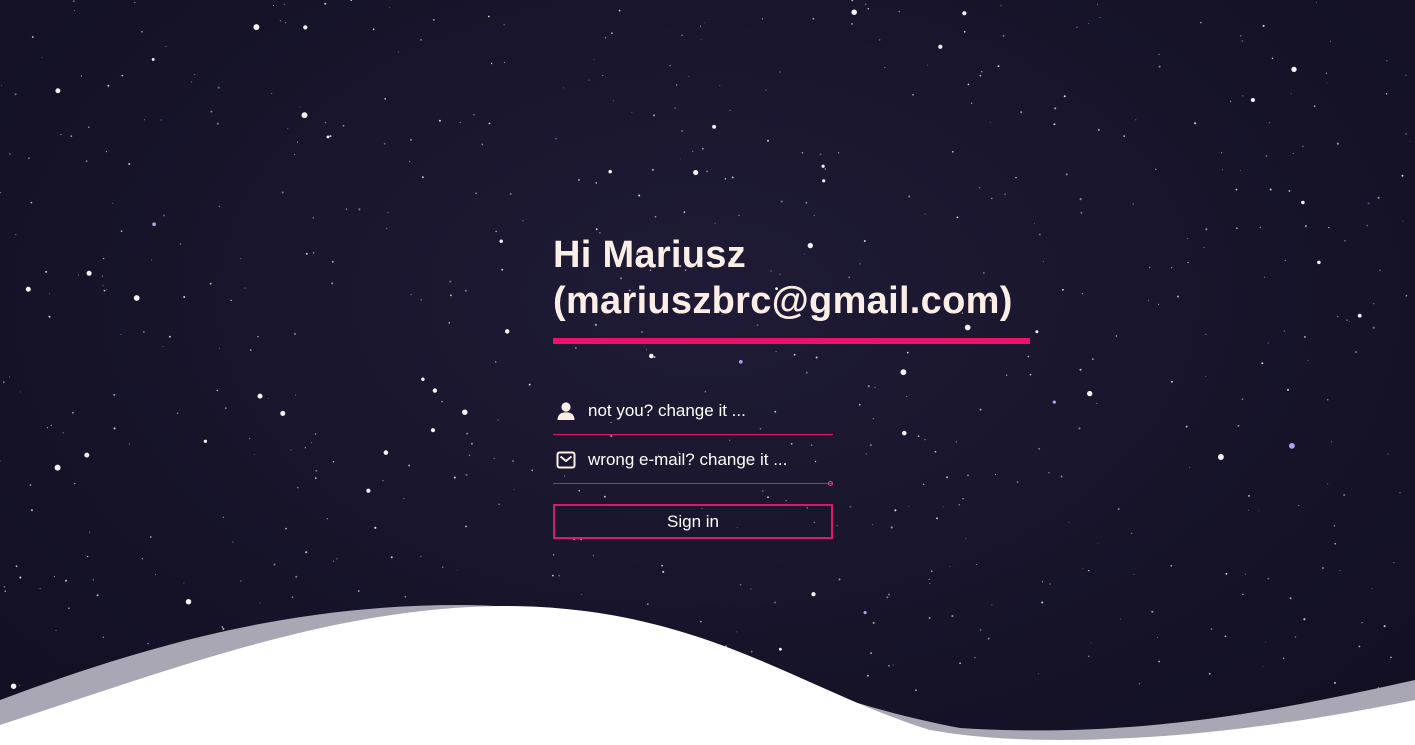  Describe the element at coordinates (793, 278) in the screenshot. I see `greeting-heading: Hi Mariusz (mariuszbrc@gmail.com)` at that location.